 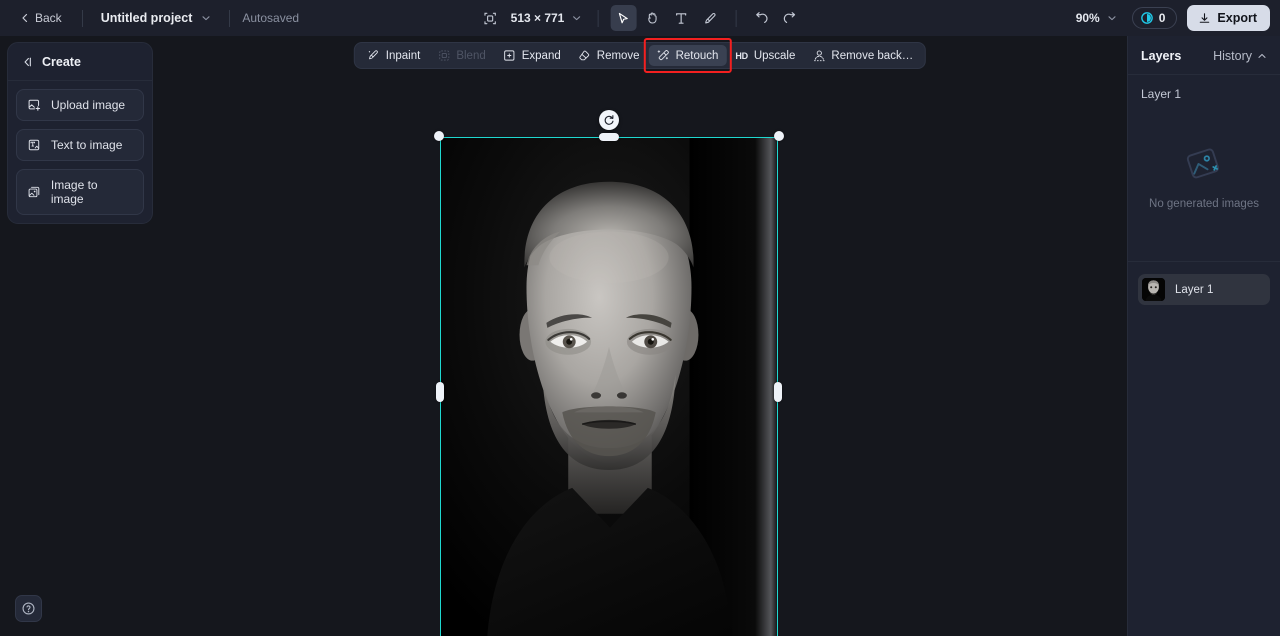 I want to click on text-to-image-icon, so click(x=34, y=145).